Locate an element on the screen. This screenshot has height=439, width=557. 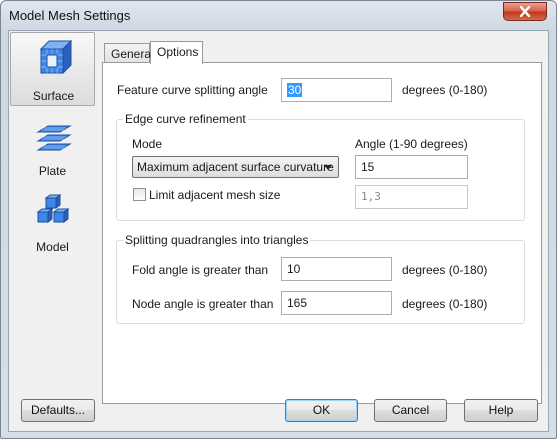
fold-angle-input: 10 is located at coordinates (336, 269).